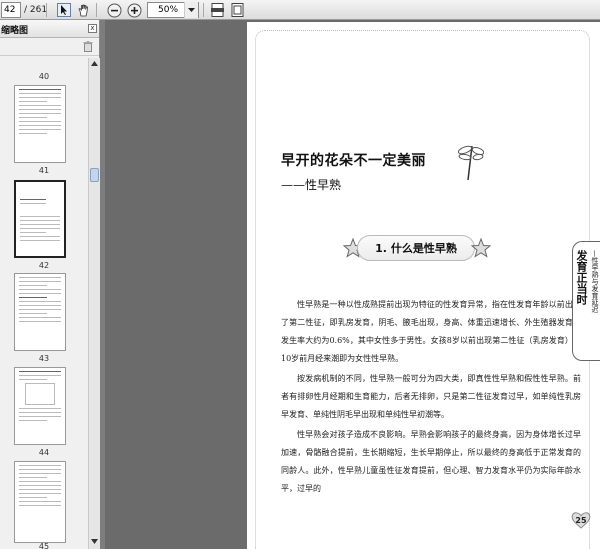  What do you see at coordinates (44, 358) in the screenshot?
I see `thumbnail-label: 43` at bounding box center [44, 358].